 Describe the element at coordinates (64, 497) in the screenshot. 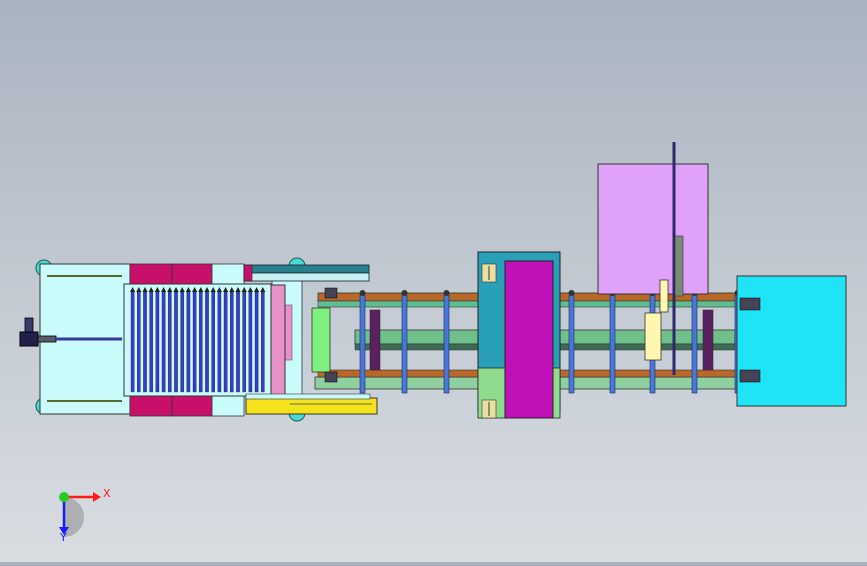

I see `origin-marker` at that location.